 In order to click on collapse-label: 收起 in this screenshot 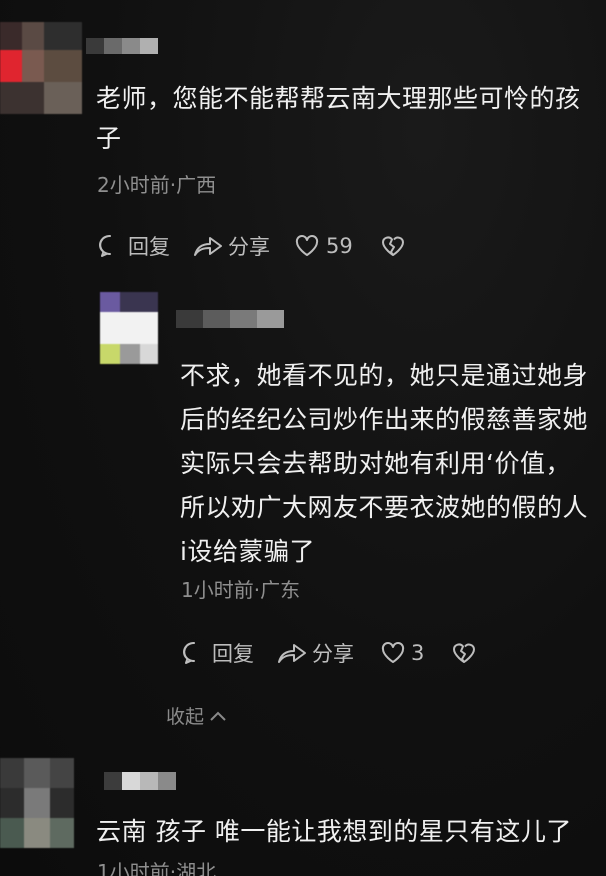, I will do `click(185, 717)`.